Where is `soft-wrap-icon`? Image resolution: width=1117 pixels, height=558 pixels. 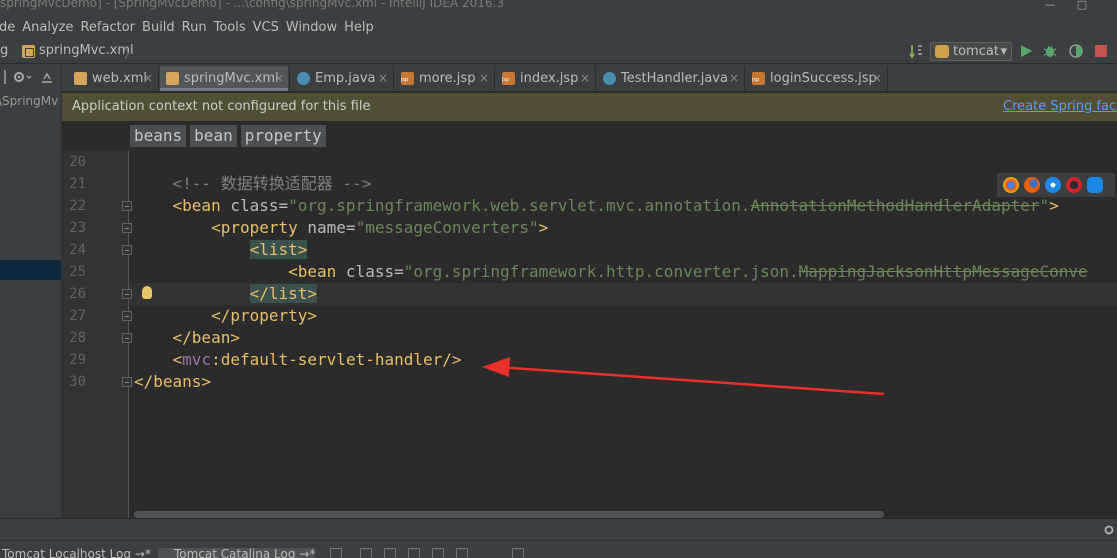 soft-wrap-icon is located at coordinates (414, 553).